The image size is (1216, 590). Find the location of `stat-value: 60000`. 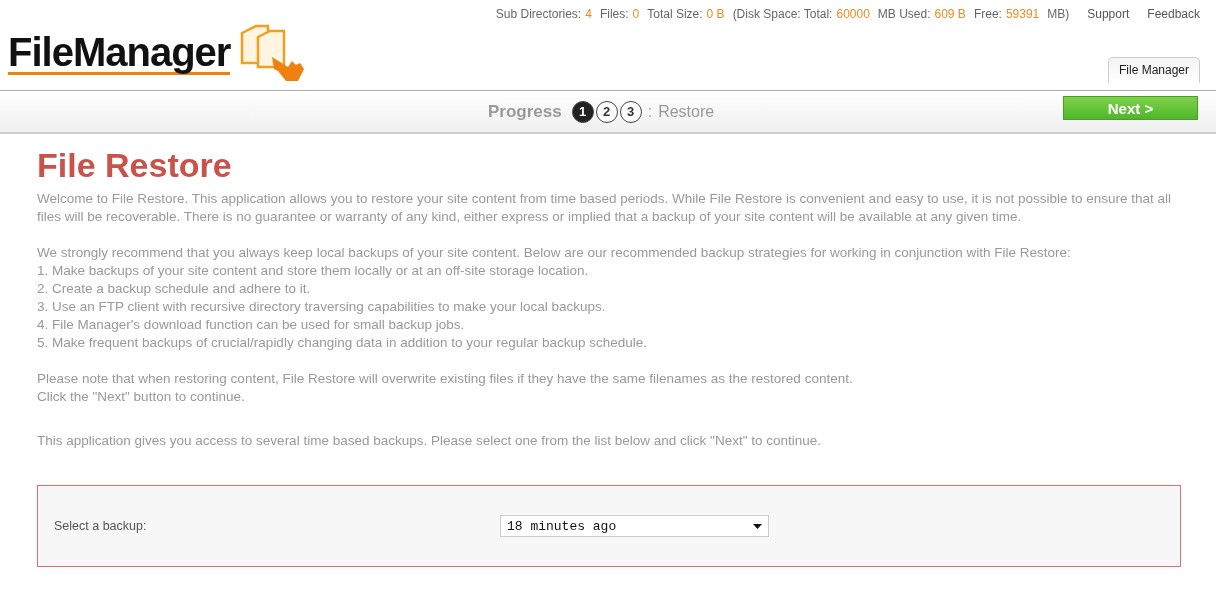

stat-value: 60000 is located at coordinates (853, 14).